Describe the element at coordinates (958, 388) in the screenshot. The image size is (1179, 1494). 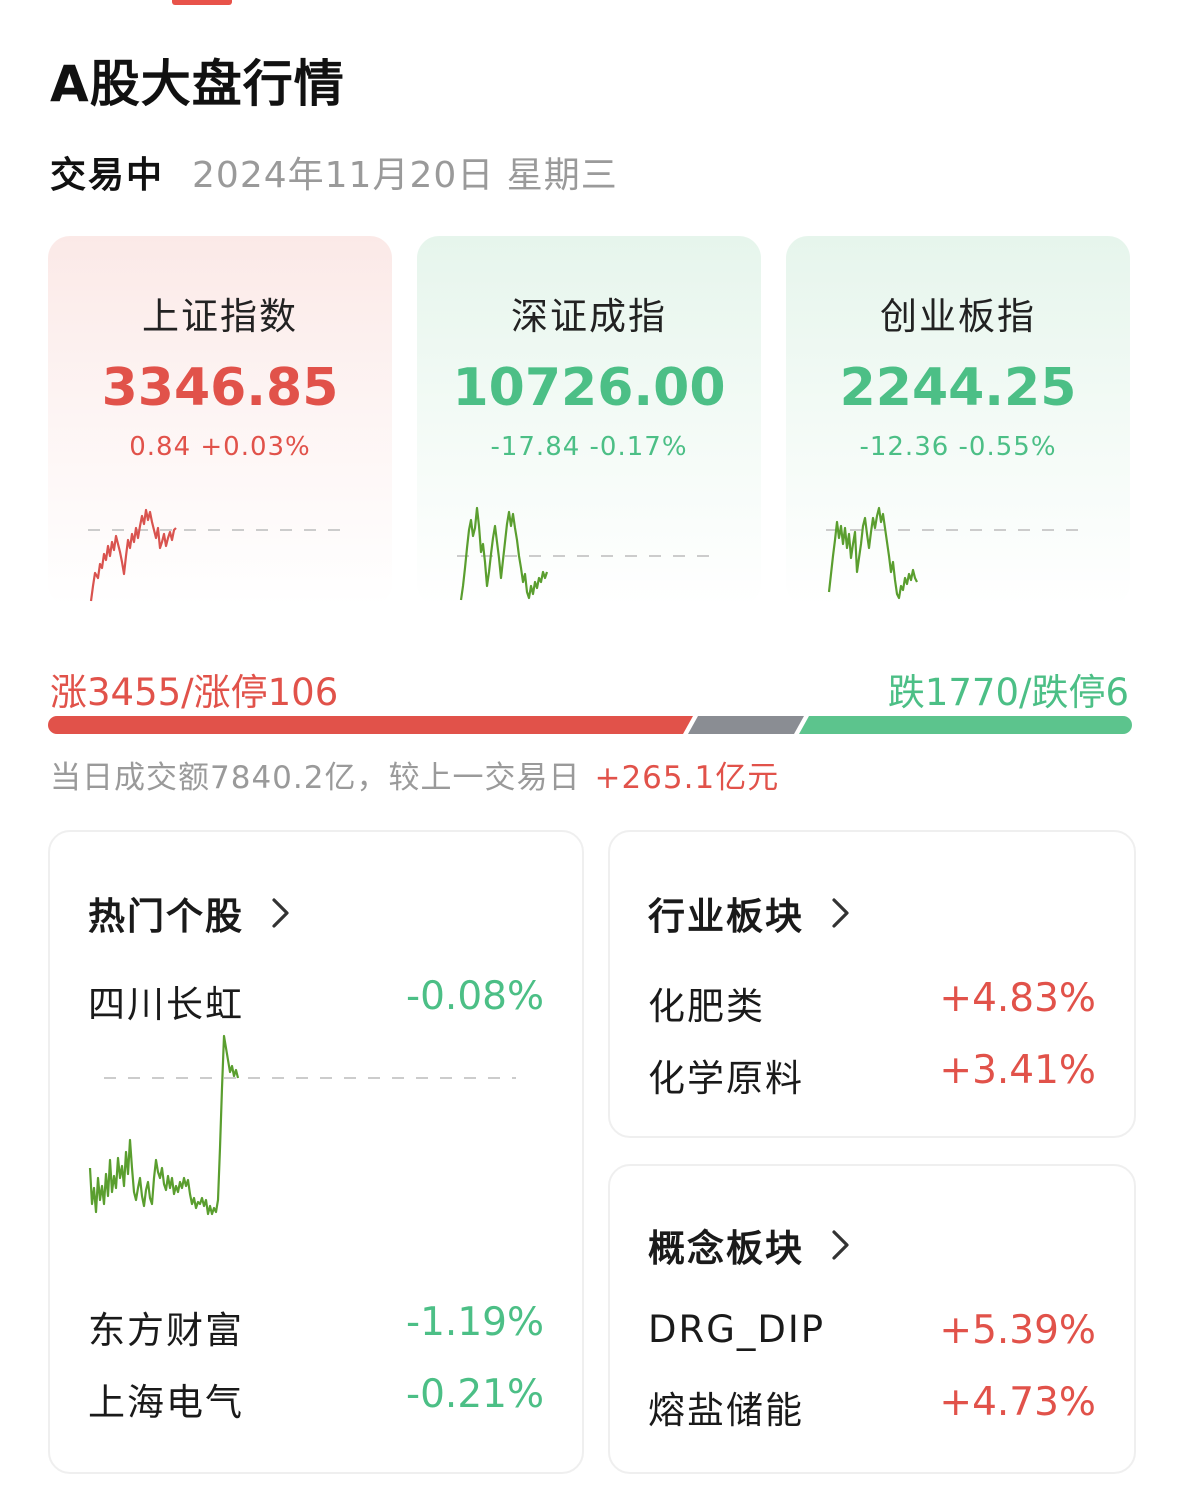
I see `index-value: 2244.25` at that location.